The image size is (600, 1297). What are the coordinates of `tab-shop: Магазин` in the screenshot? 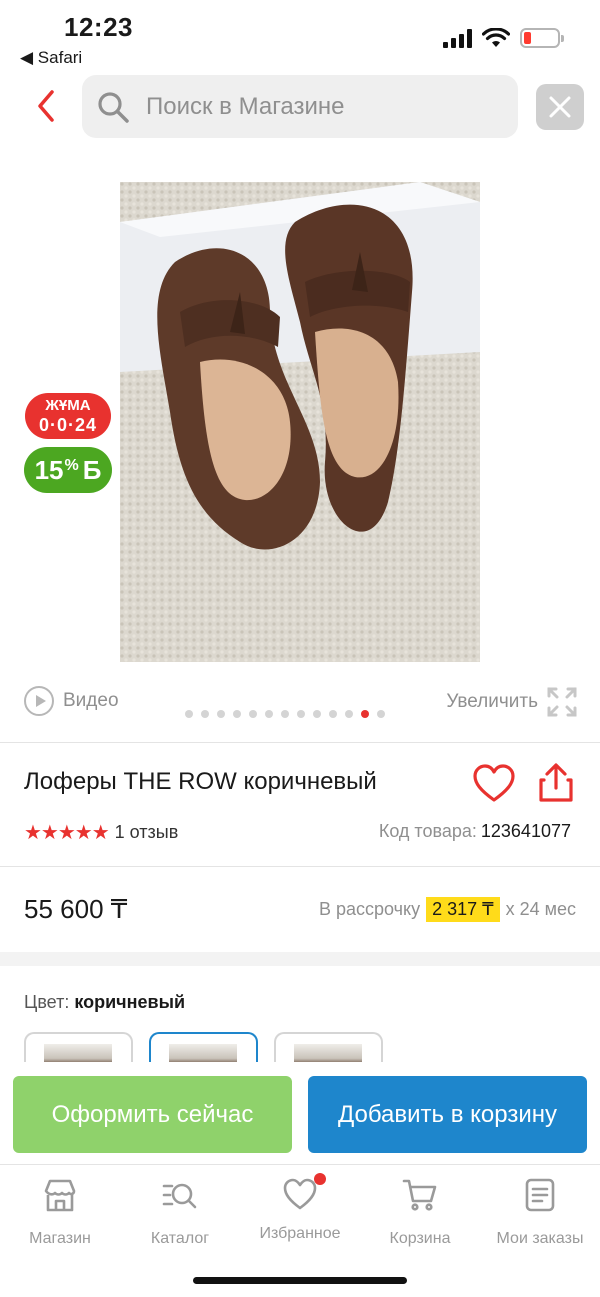 It's located at (60, 1212).